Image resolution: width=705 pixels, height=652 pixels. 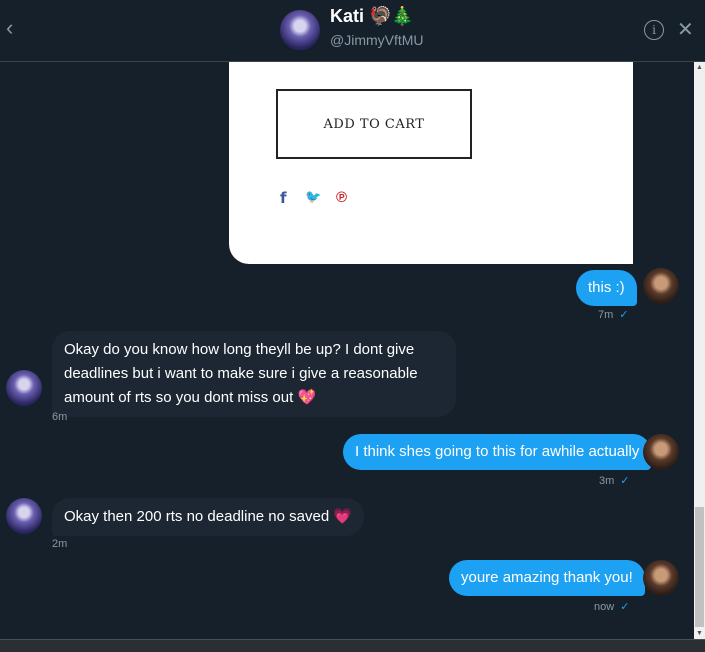 I want to click on message-time: now, so click(x=604, y=607).